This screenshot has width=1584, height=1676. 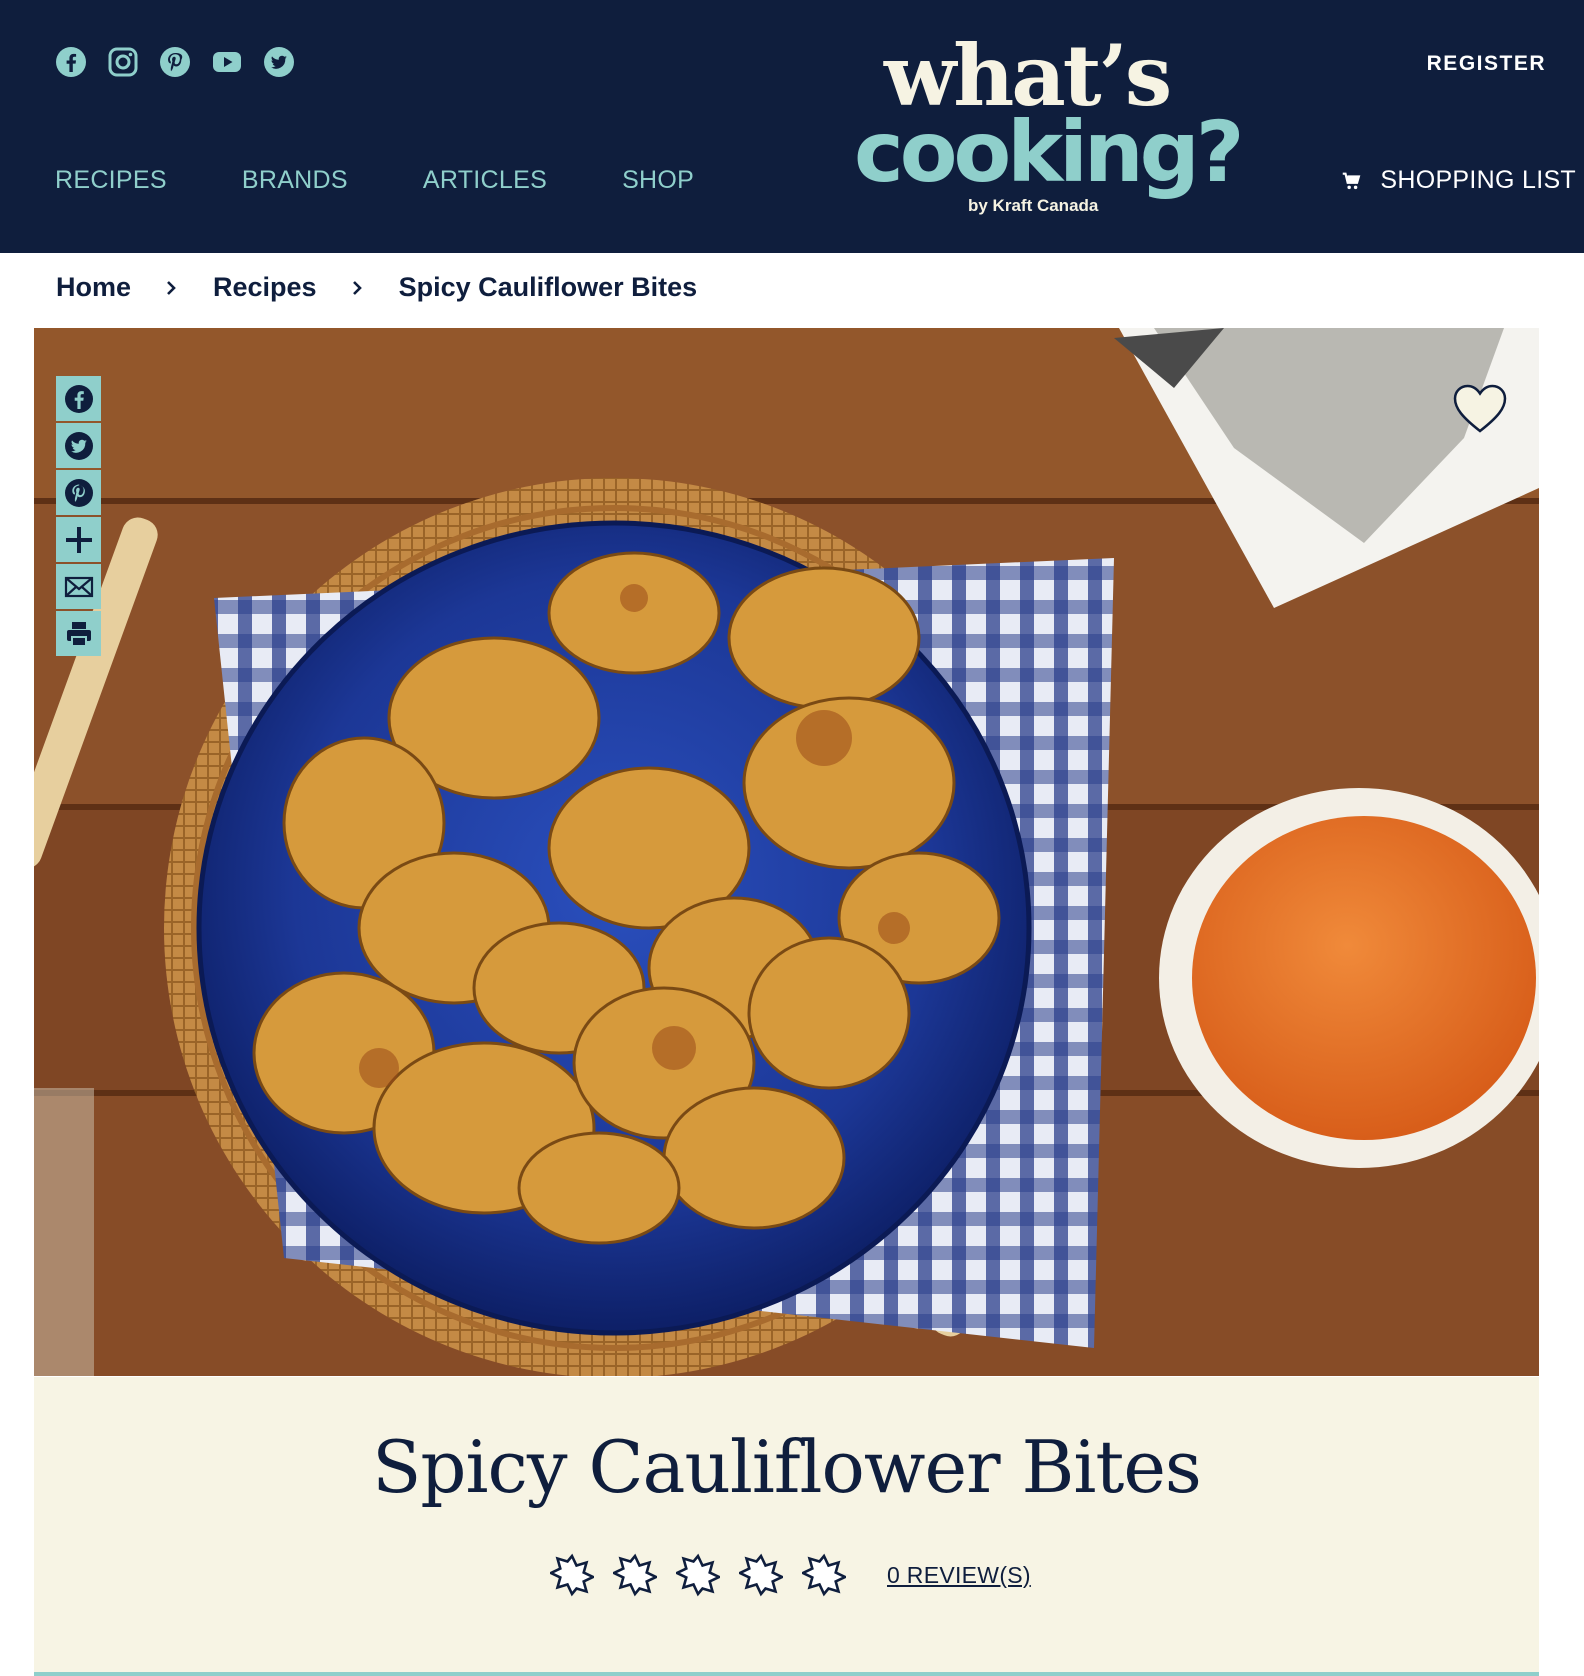 What do you see at coordinates (123, 62) in the screenshot?
I see `instagram-icon` at bounding box center [123, 62].